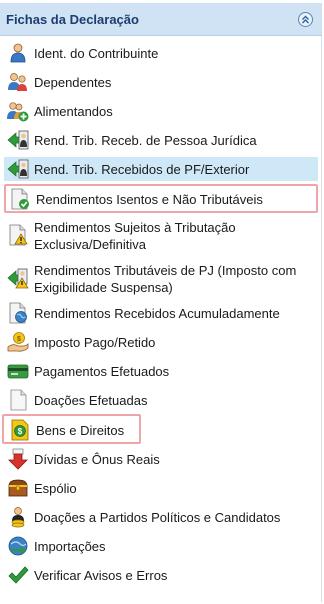  I want to click on document-globe-icon, so click(18, 313).